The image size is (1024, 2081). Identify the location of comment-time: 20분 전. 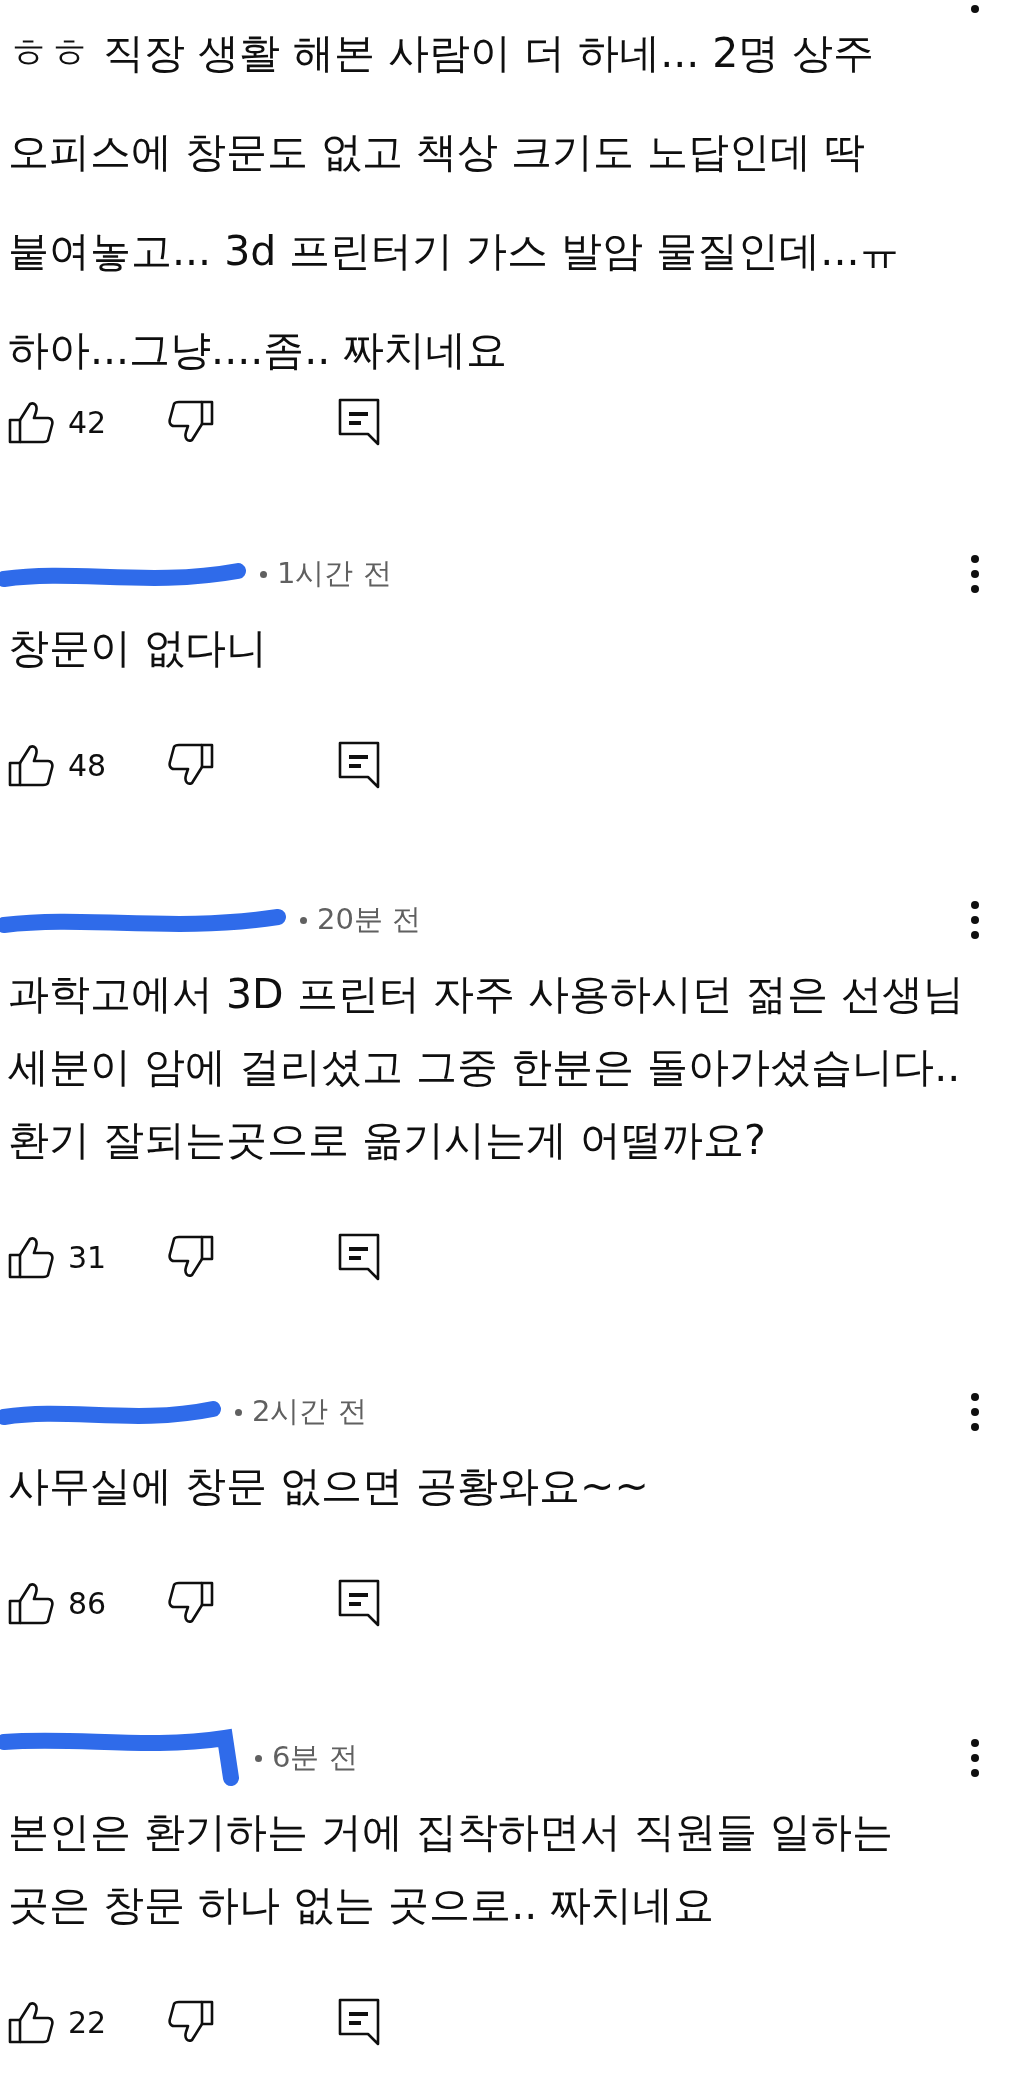
(369, 919).